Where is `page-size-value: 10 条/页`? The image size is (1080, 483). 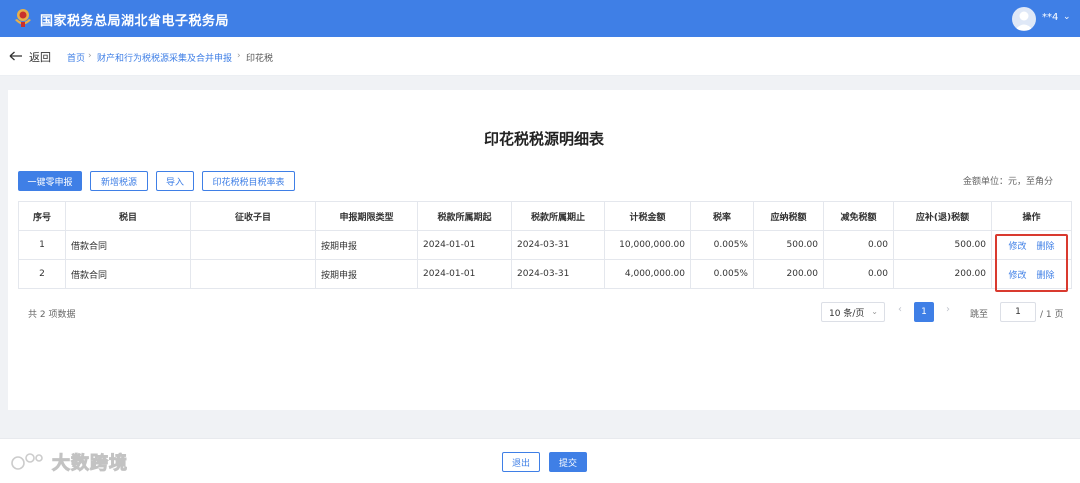
page-size-value: 10 条/页 is located at coordinates (847, 313).